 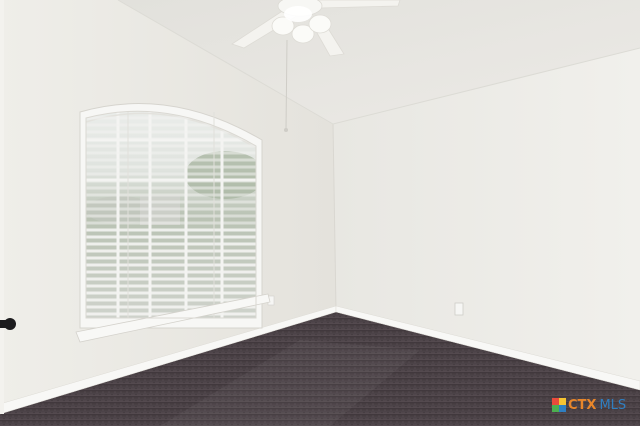 What do you see at coordinates (582, 405) in the screenshot?
I see `watermark-brand: CTX` at bounding box center [582, 405].